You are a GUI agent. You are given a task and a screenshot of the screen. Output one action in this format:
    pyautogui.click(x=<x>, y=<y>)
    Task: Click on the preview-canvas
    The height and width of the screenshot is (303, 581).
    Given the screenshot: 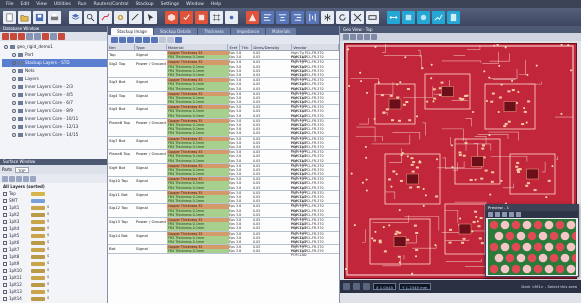 What is the action you would take?
    pyautogui.click(x=534, y=247)
    